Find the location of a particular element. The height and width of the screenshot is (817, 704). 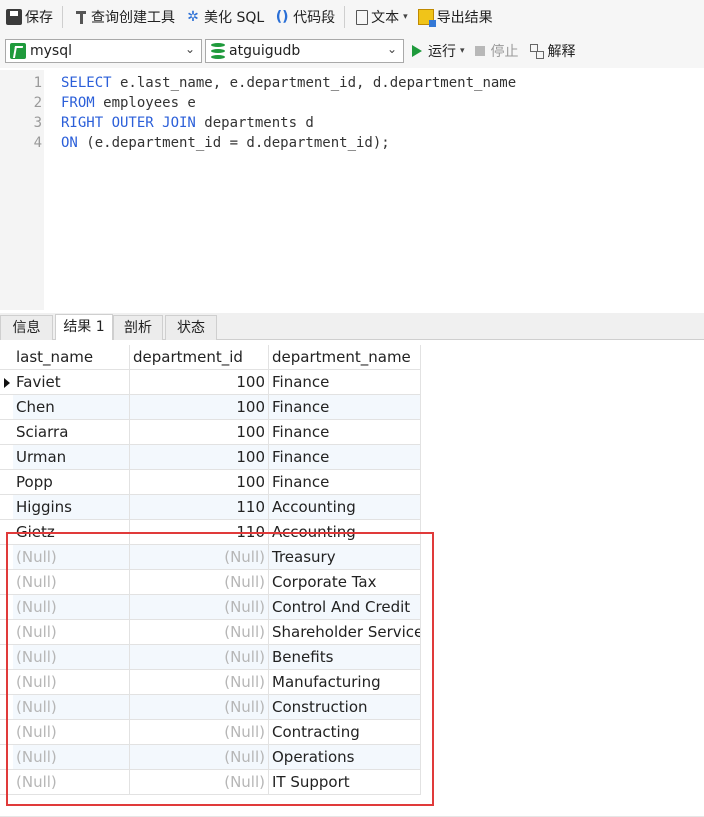

text-button: 文本 ▾ is located at coordinates (382, 17).